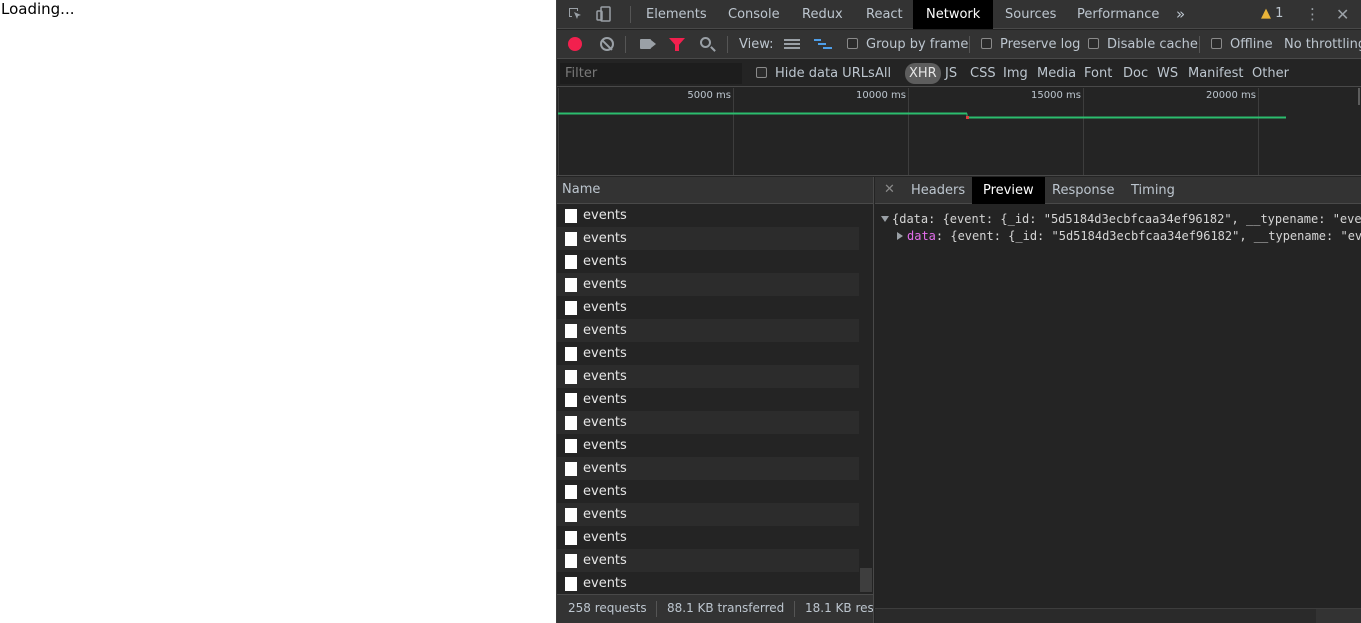 The height and width of the screenshot is (623, 1361). Describe the element at coordinates (677, 44) in the screenshot. I see `filter-funnel-icon` at that location.